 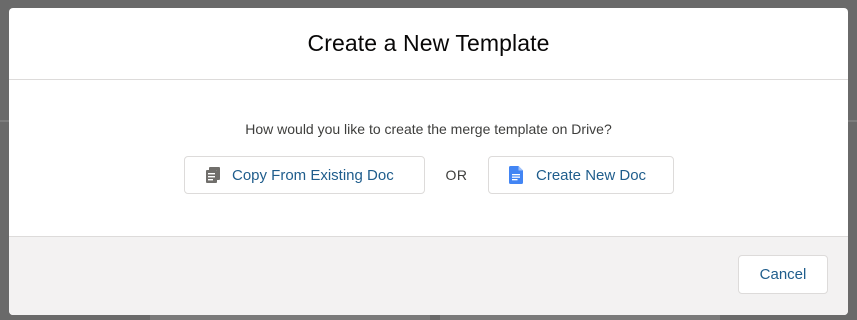 What do you see at coordinates (517, 175) in the screenshot?
I see `google-doc-icon` at bounding box center [517, 175].